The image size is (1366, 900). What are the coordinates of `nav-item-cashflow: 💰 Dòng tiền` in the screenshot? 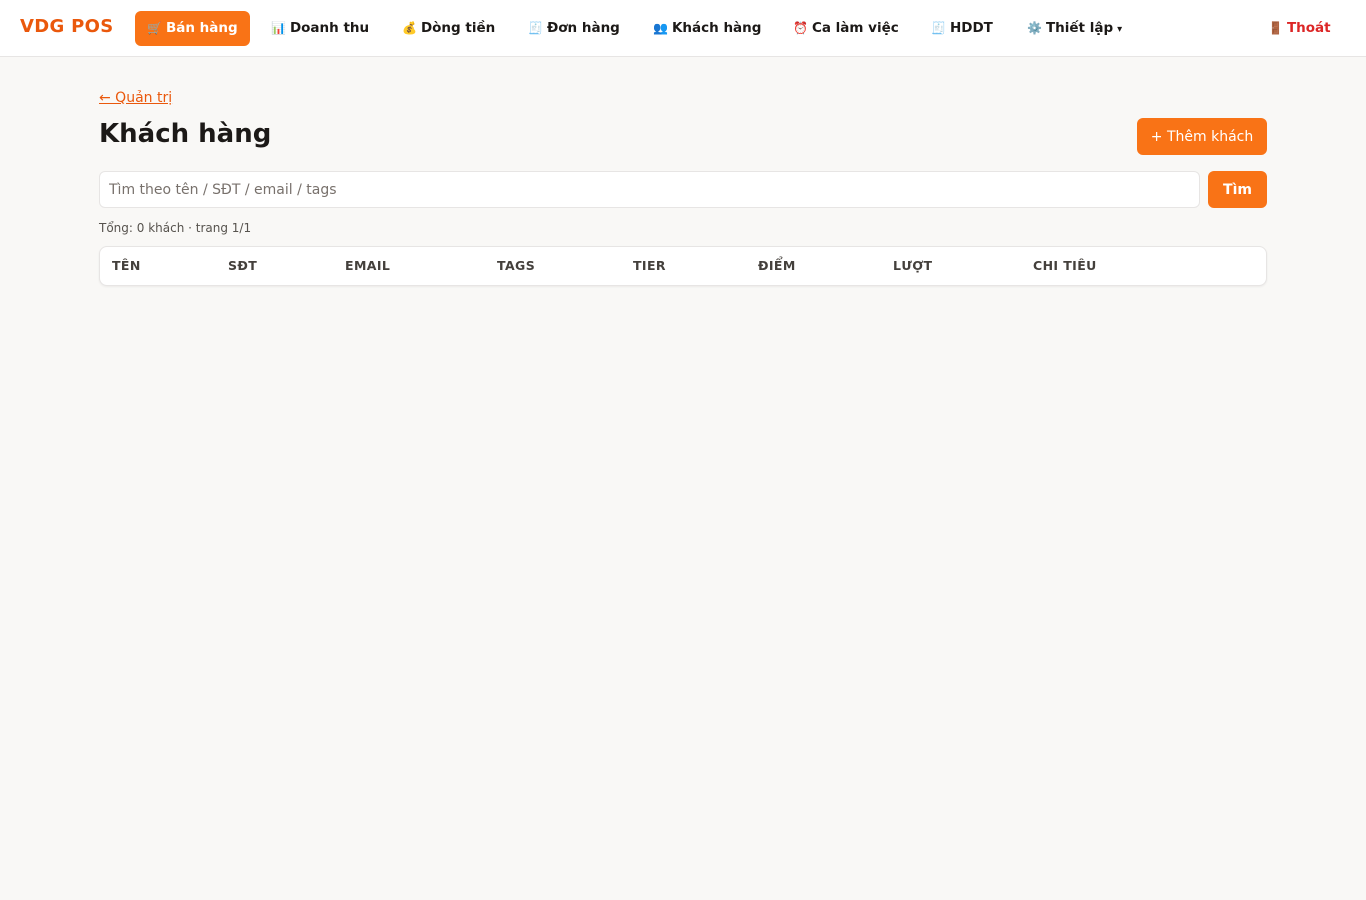 It's located at (448, 28).